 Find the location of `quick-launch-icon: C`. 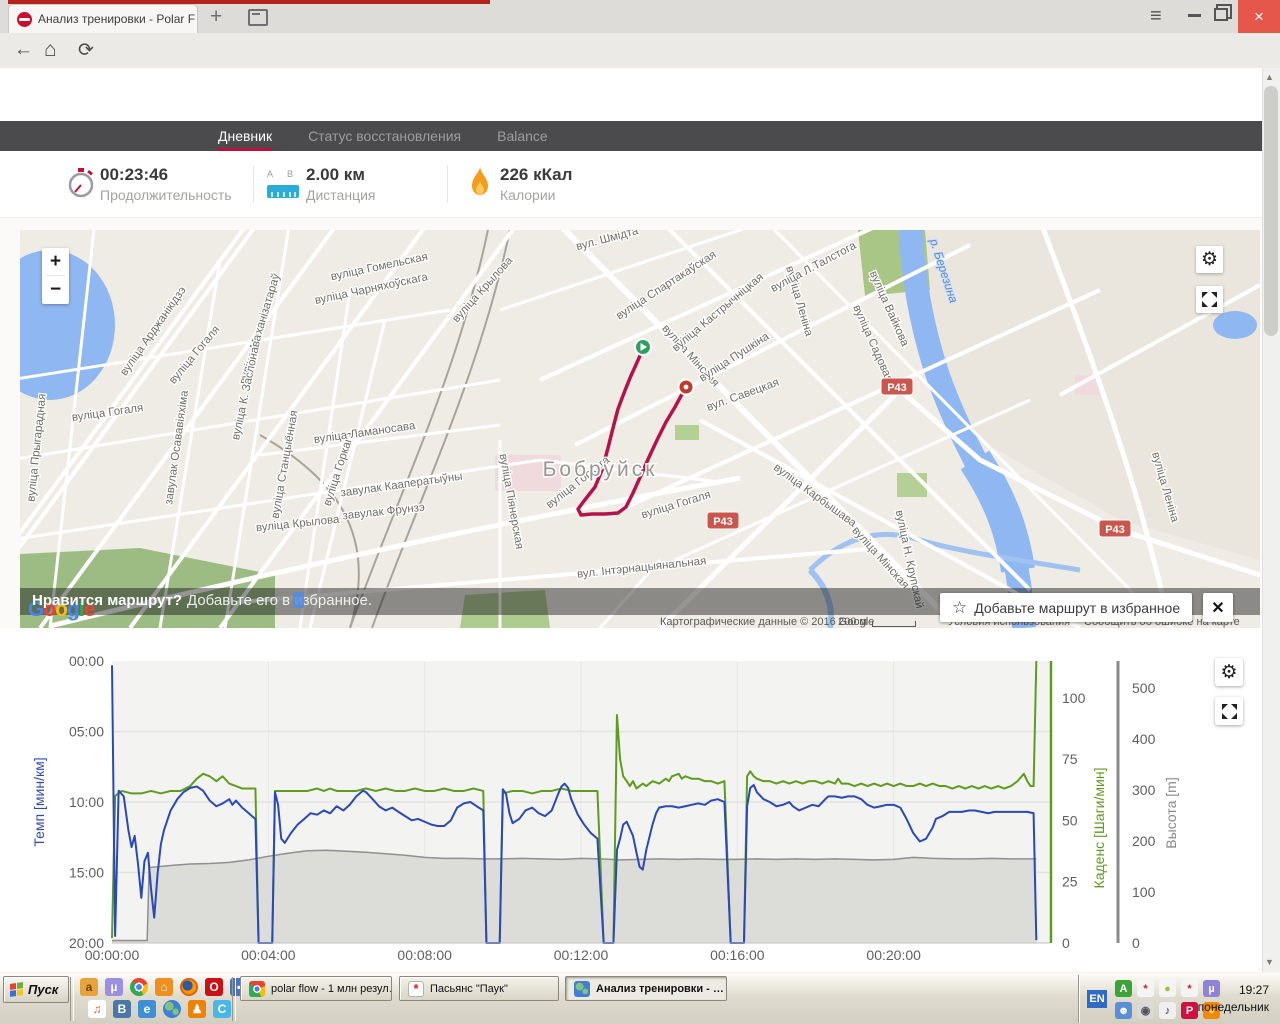

quick-launch-icon: C is located at coordinates (222, 1009).